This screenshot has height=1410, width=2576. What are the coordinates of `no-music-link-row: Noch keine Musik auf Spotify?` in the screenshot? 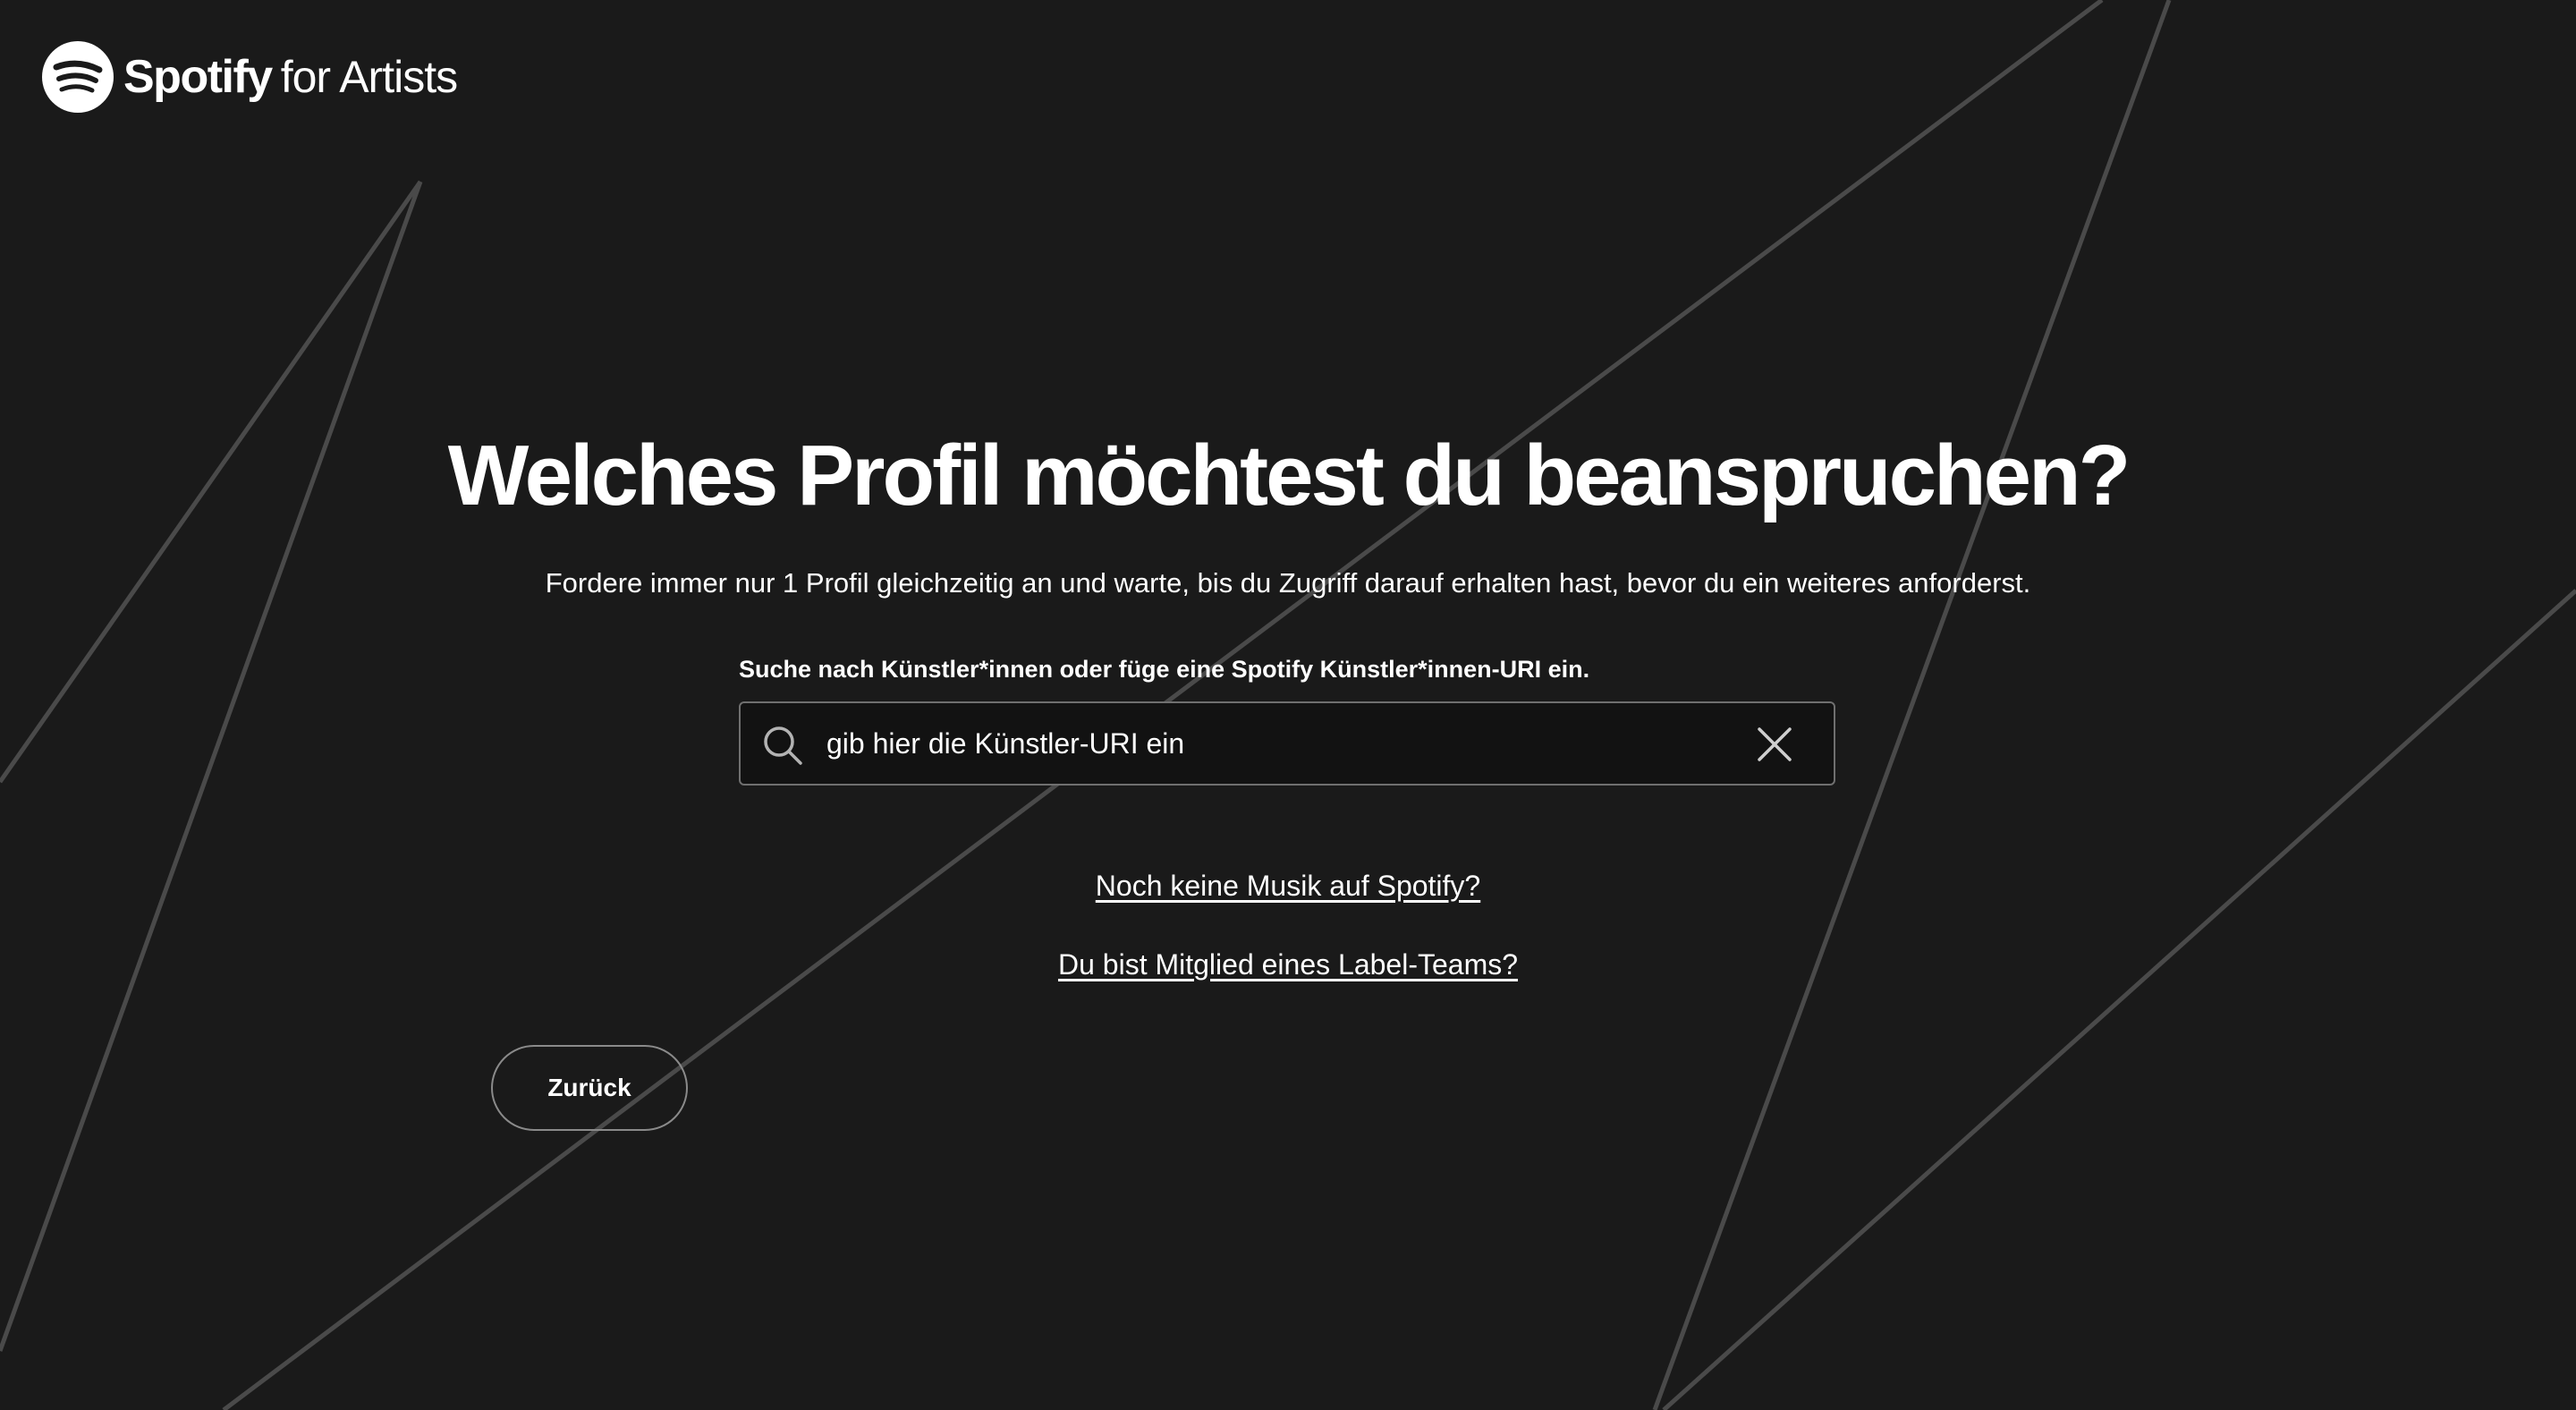 It's located at (1288, 886).